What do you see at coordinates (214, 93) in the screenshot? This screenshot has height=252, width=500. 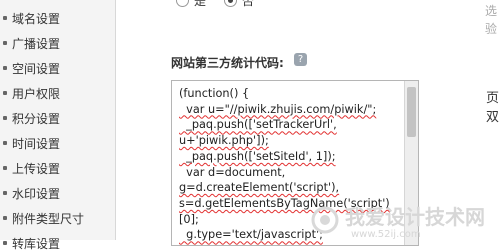 I see `code-line: (function() {` at bounding box center [214, 93].